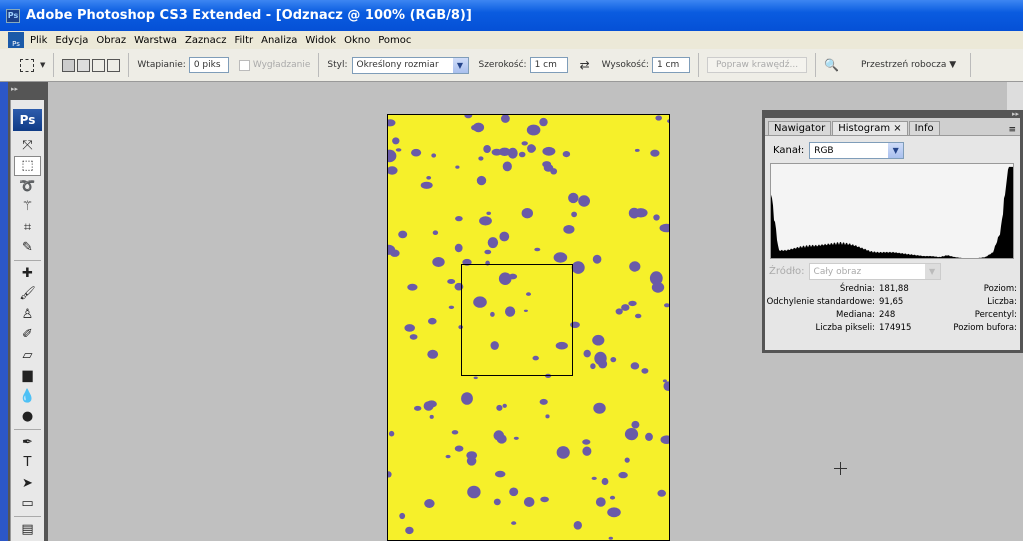  Describe the element at coordinates (38, 40) in the screenshot. I see `menu-plik: Plik` at that location.